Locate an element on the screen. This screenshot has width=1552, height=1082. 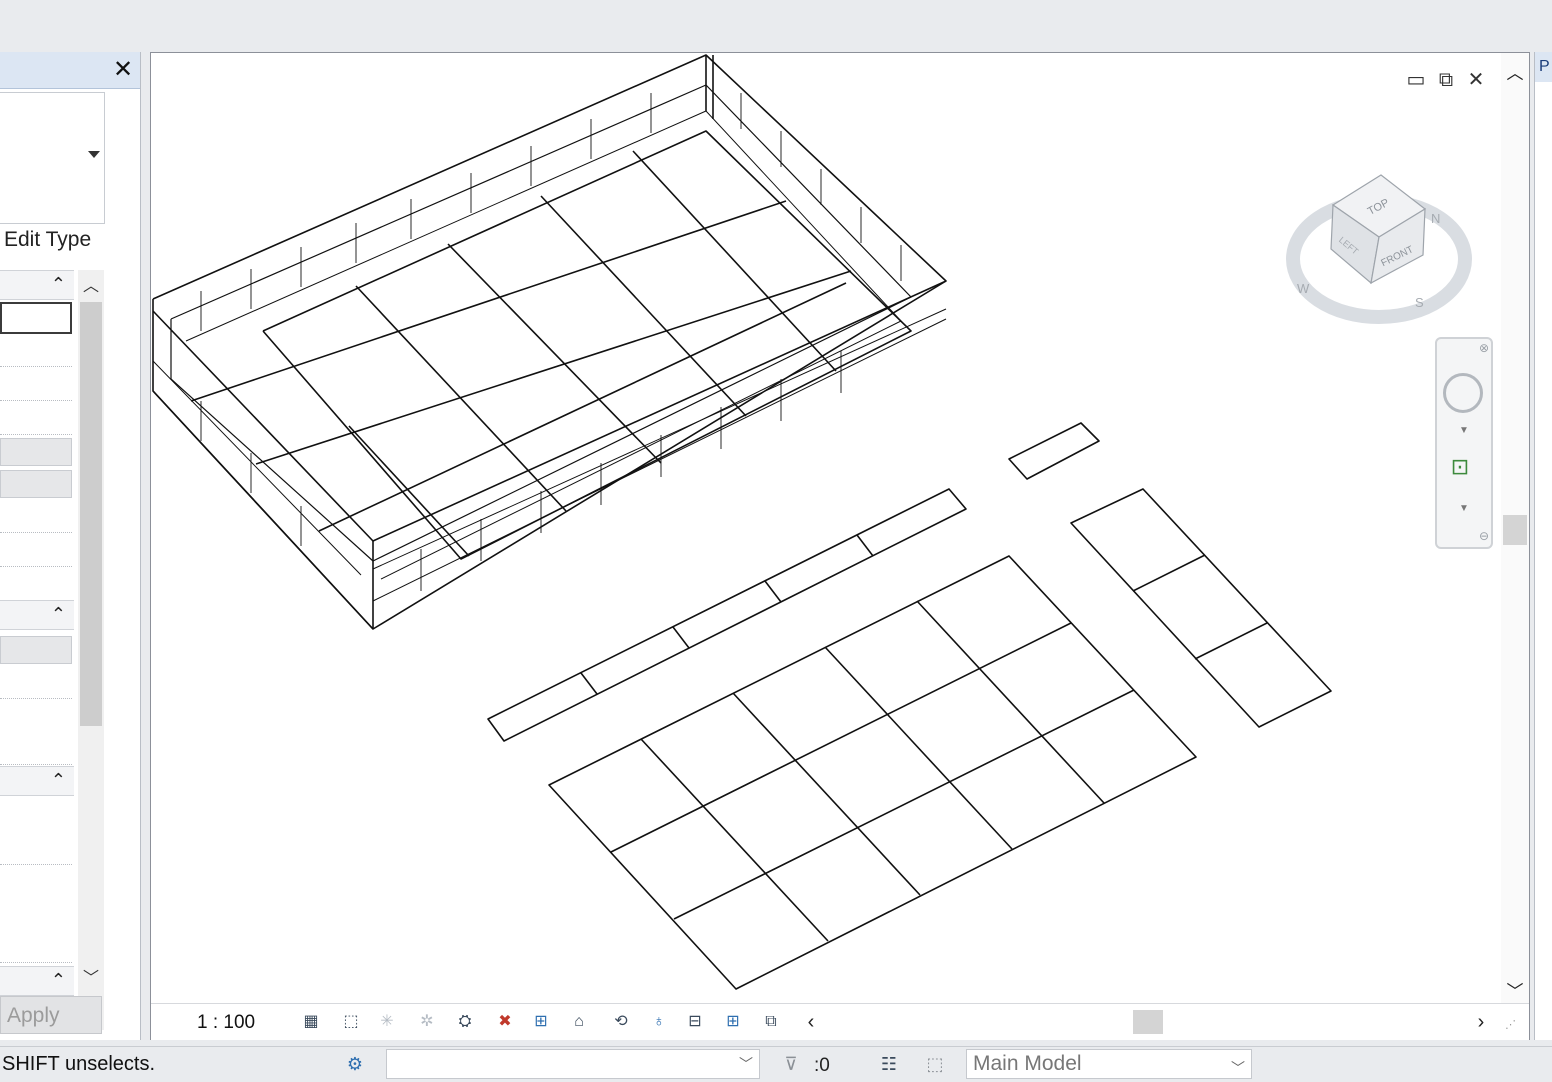
wall-course is located at coordinates (257, 468).